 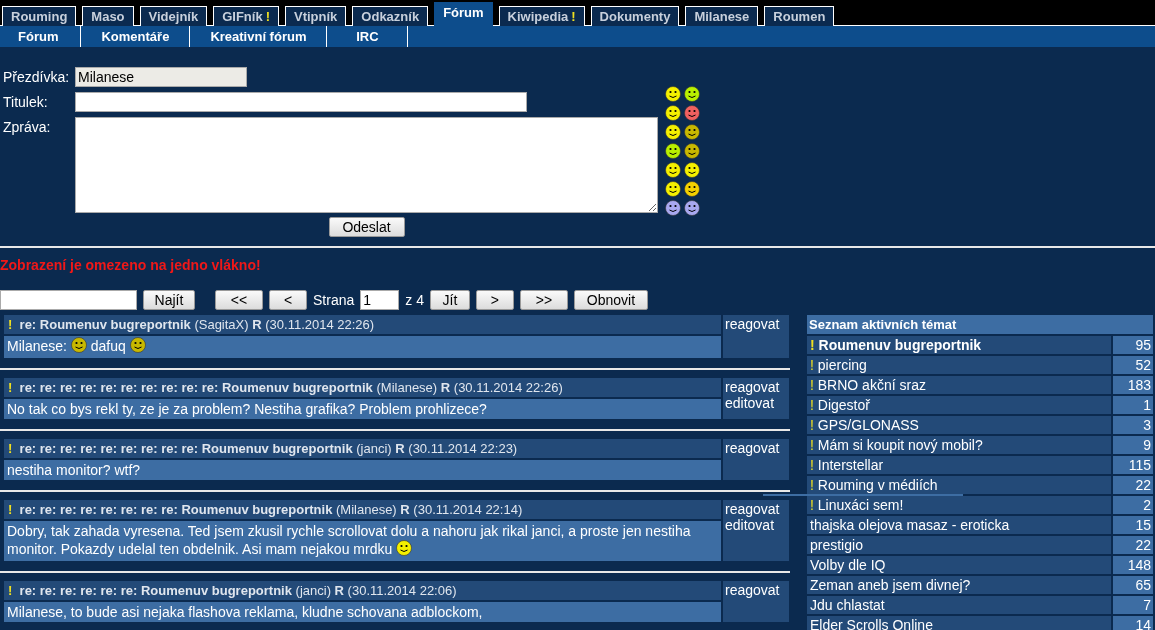 I want to click on topic-count: 115, so click(x=1133, y=465).